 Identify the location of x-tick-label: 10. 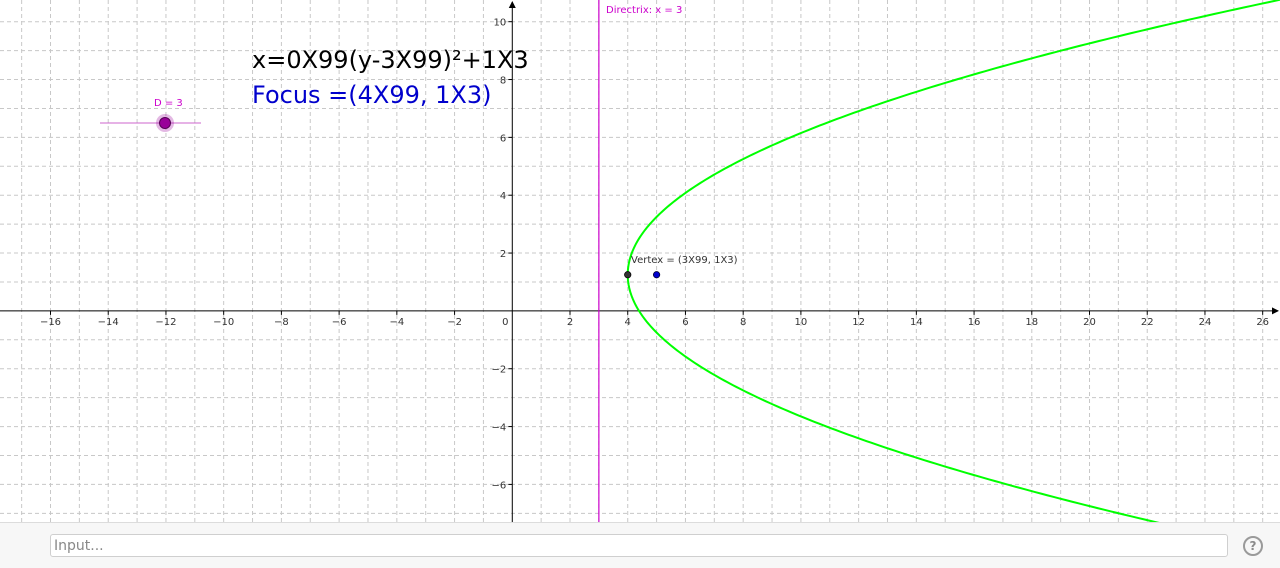
(801, 322).